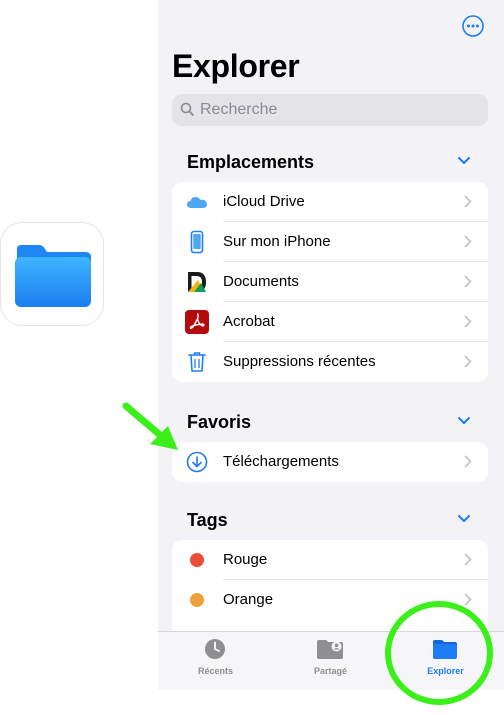 The image size is (504, 715). What do you see at coordinates (197, 282) in the screenshot?
I see `documents-app-icon` at bounding box center [197, 282].